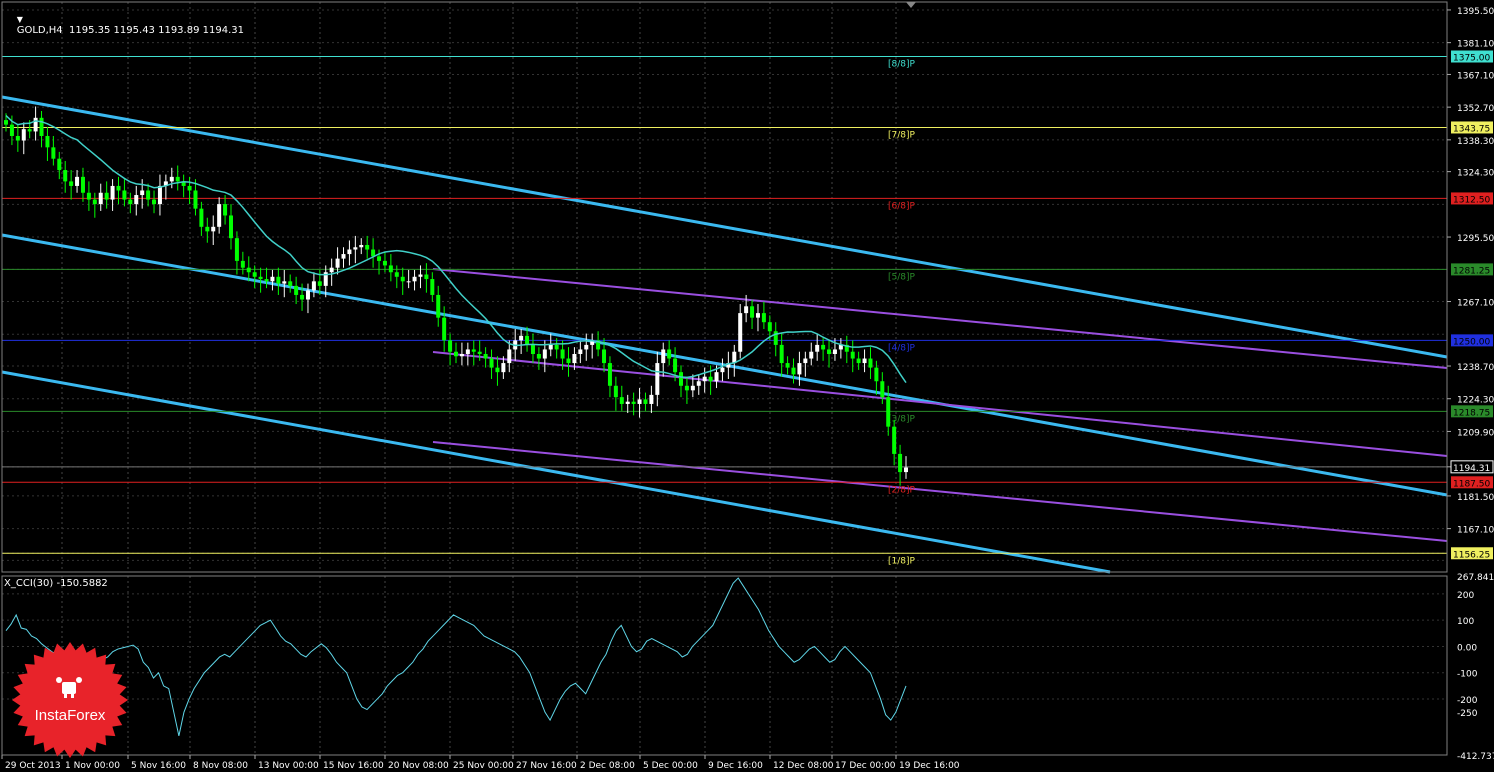  I want to click on price-level-tag-text: 1343.75, so click(1471, 129).